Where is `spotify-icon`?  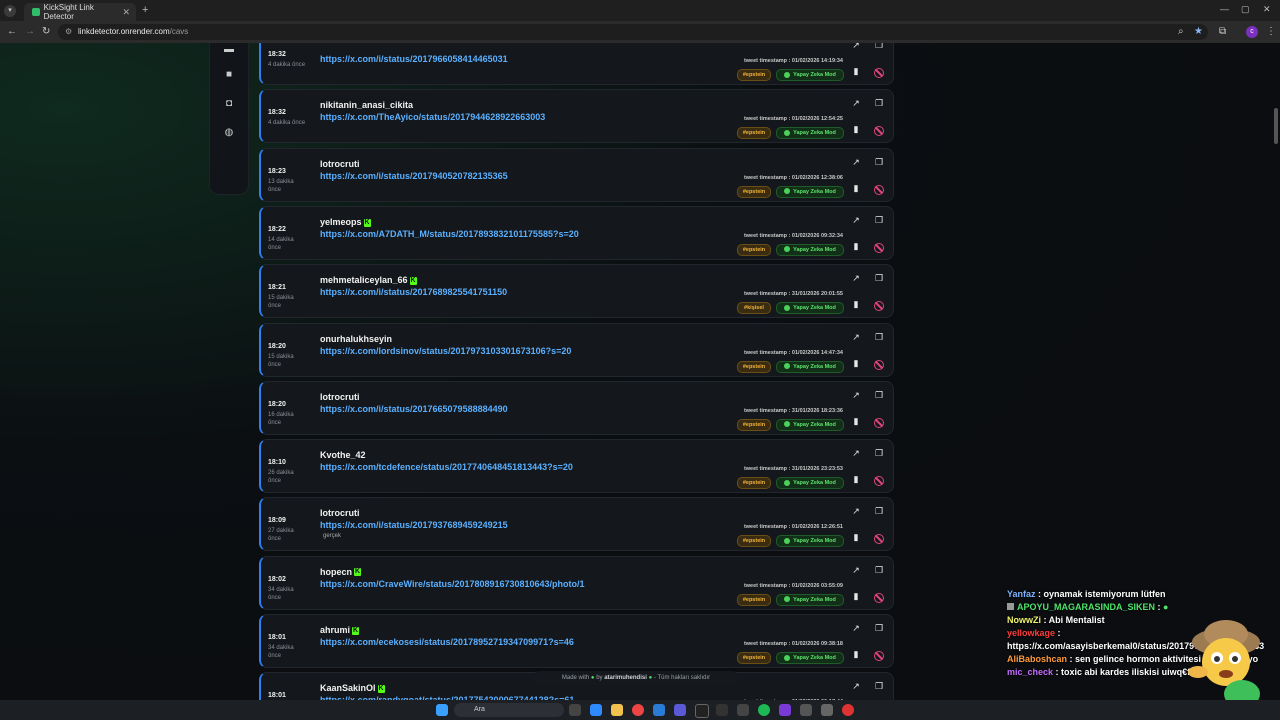
spotify-icon is located at coordinates (764, 710).